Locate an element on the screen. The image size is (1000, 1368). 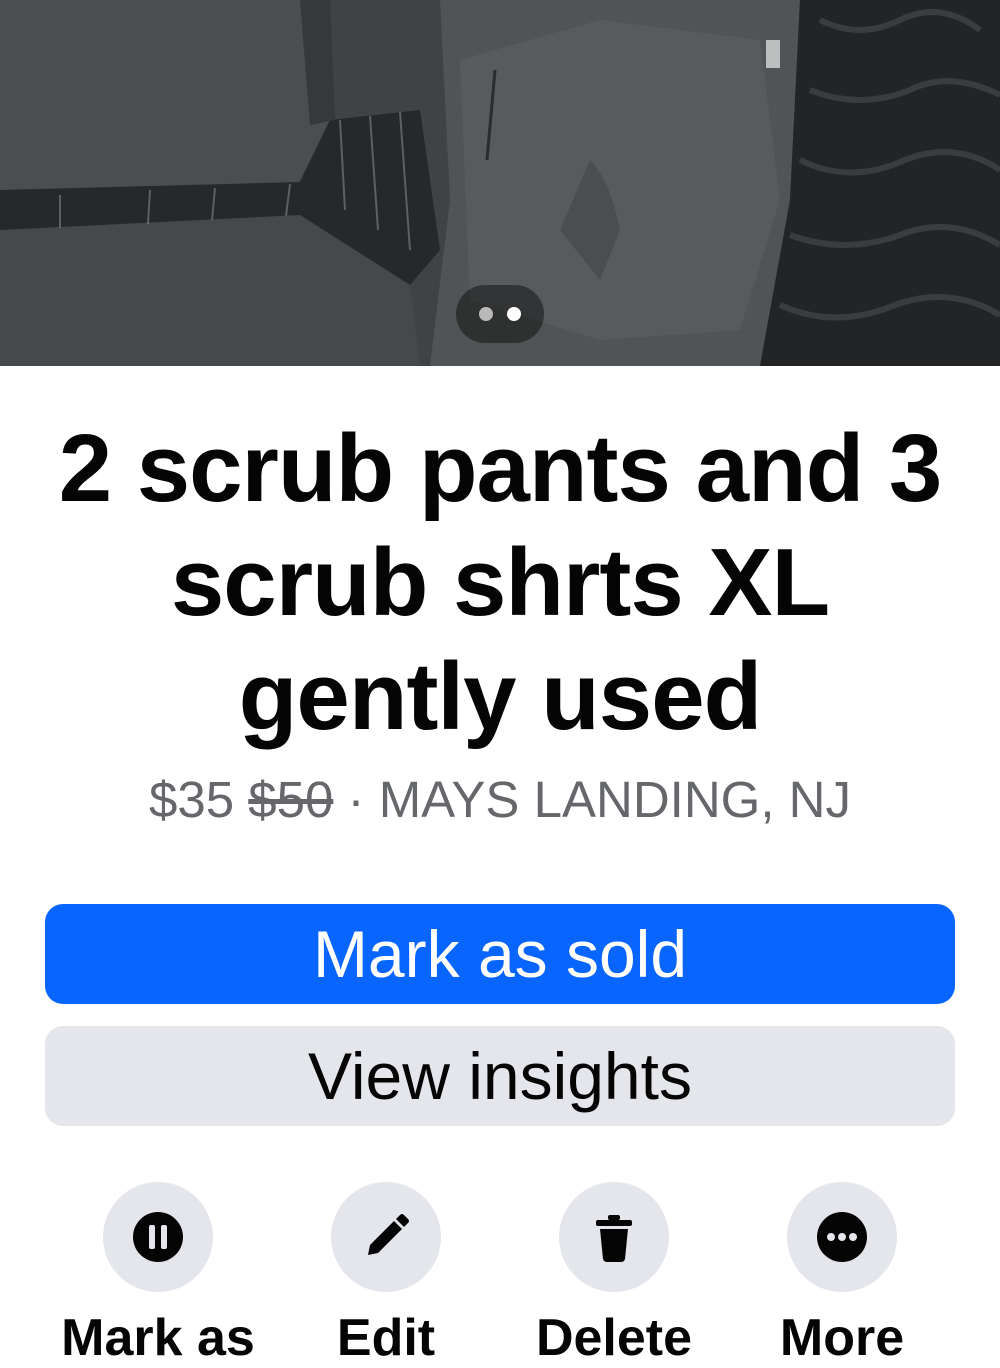
more-action-button is located at coordinates (842, 1237).